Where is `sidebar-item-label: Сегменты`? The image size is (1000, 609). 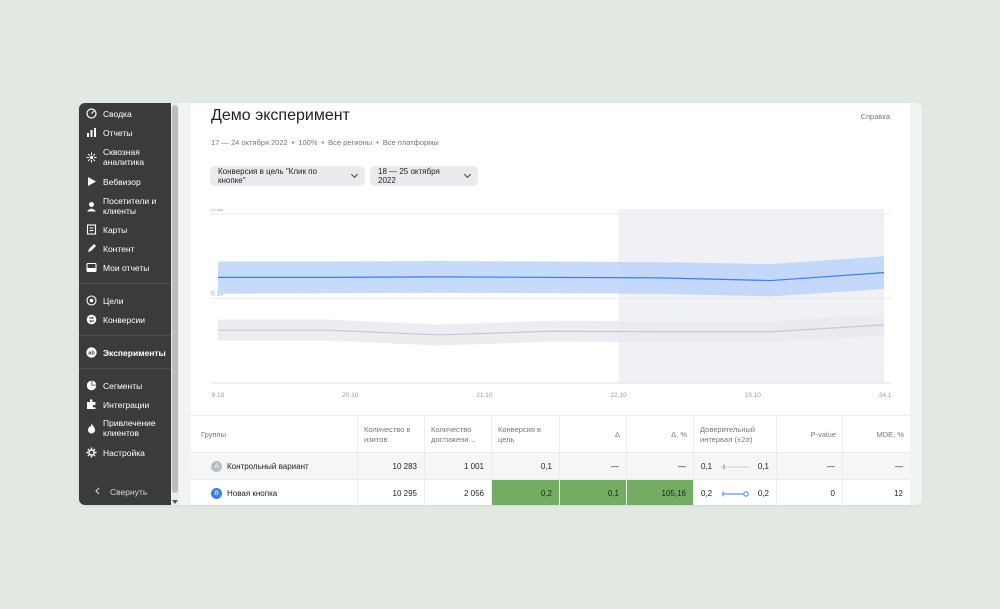 sidebar-item-label: Сегменты is located at coordinates (123, 385).